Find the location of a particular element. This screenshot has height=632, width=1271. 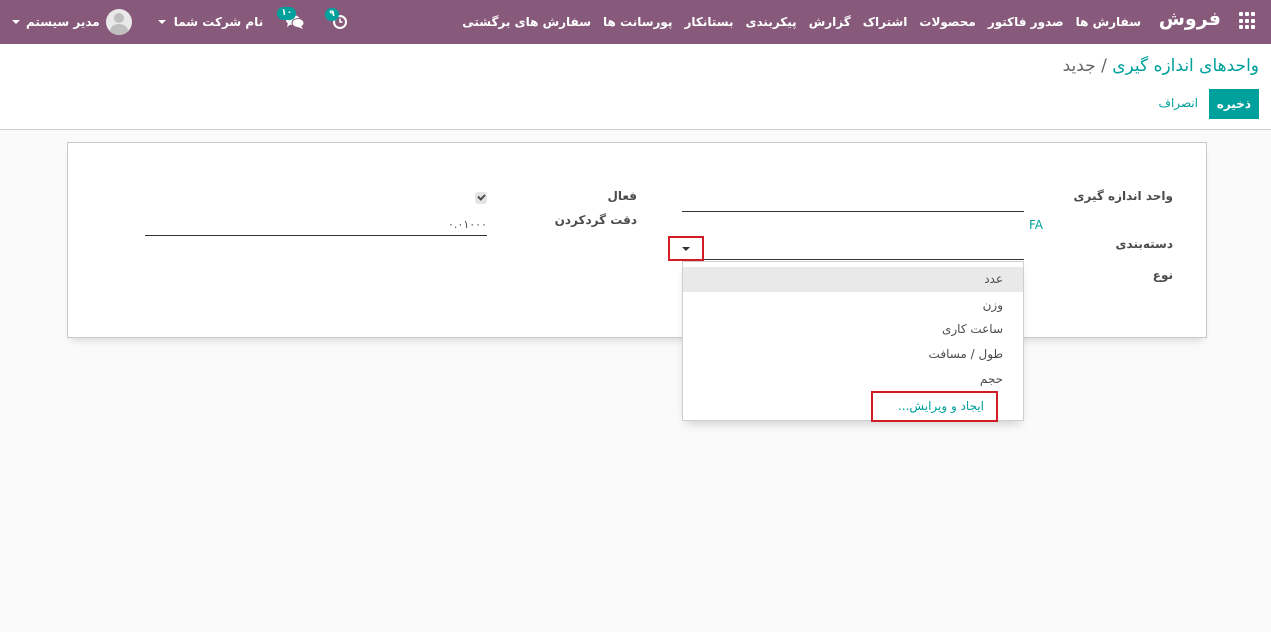

menu-item-orders: سفارش ها is located at coordinates (1108, 22).